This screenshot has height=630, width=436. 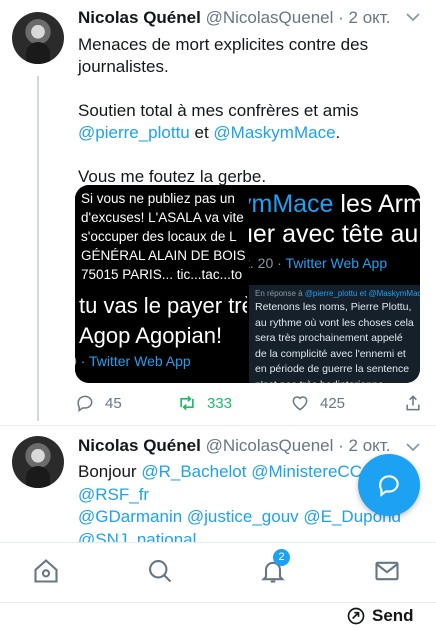 What do you see at coordinates (300, 403) in the screenshot?
I see `heart-icon` at bounding box center [300, 403].